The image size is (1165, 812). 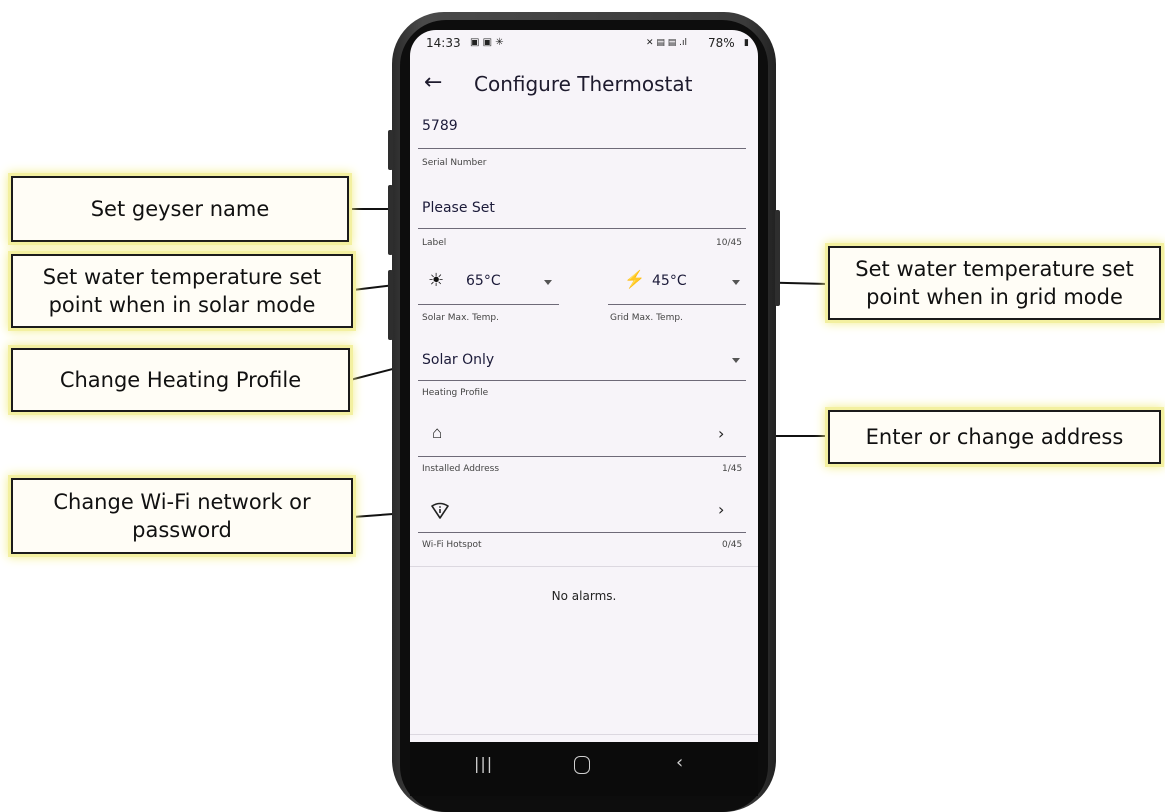 I want to click on bottom-divider, so click(x=584, y=734).